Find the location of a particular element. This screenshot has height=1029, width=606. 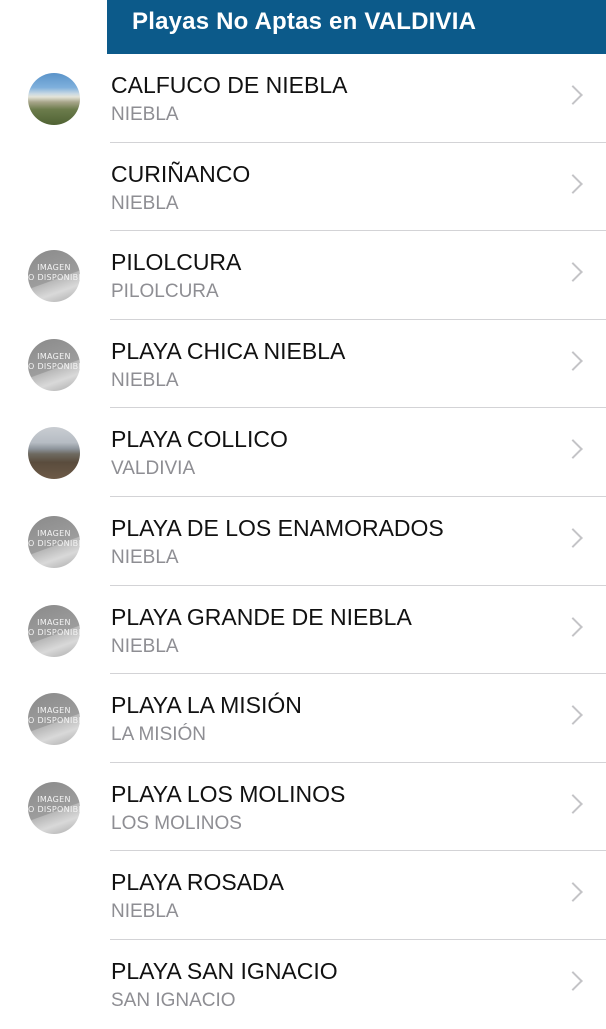

beach-name: PLAYA CHICA NIEBLA is located at coordinates (228, 350).